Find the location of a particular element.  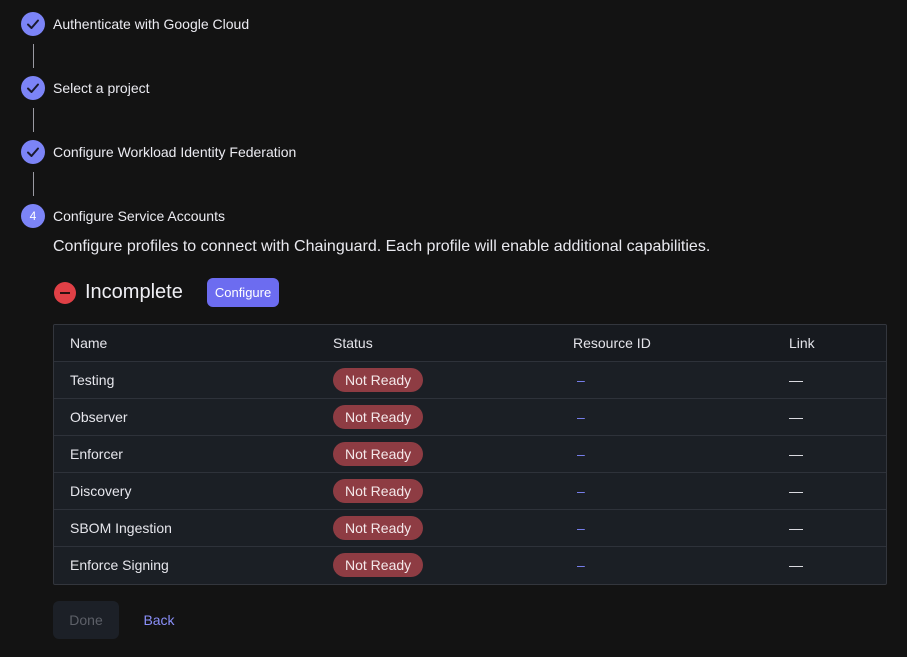

table-row: Testing Not Ready – — is located at coordinates (470, 380).